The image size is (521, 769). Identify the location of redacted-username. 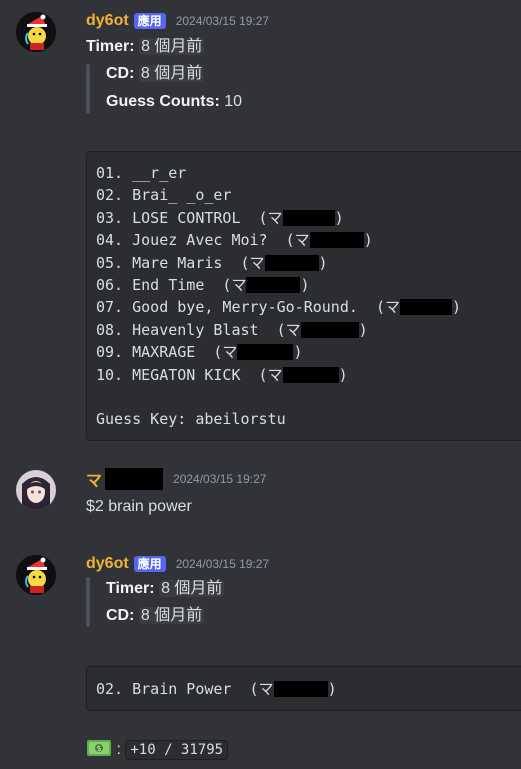
(134, 479).